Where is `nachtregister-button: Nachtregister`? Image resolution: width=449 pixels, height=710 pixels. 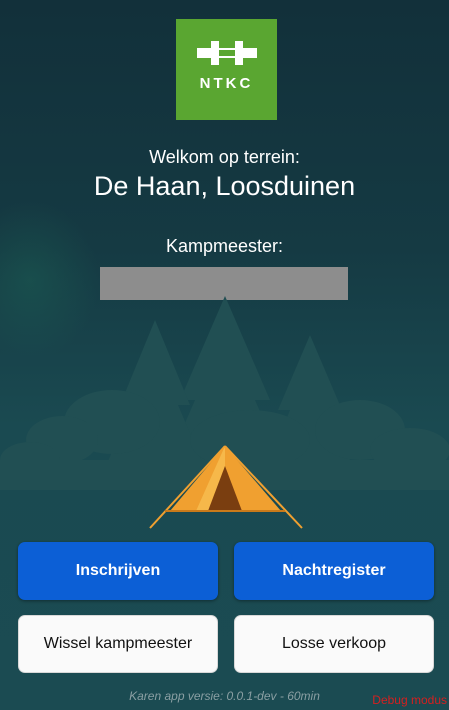
nachtregister-button: Nachtregister is located at coordinates (334, 571).